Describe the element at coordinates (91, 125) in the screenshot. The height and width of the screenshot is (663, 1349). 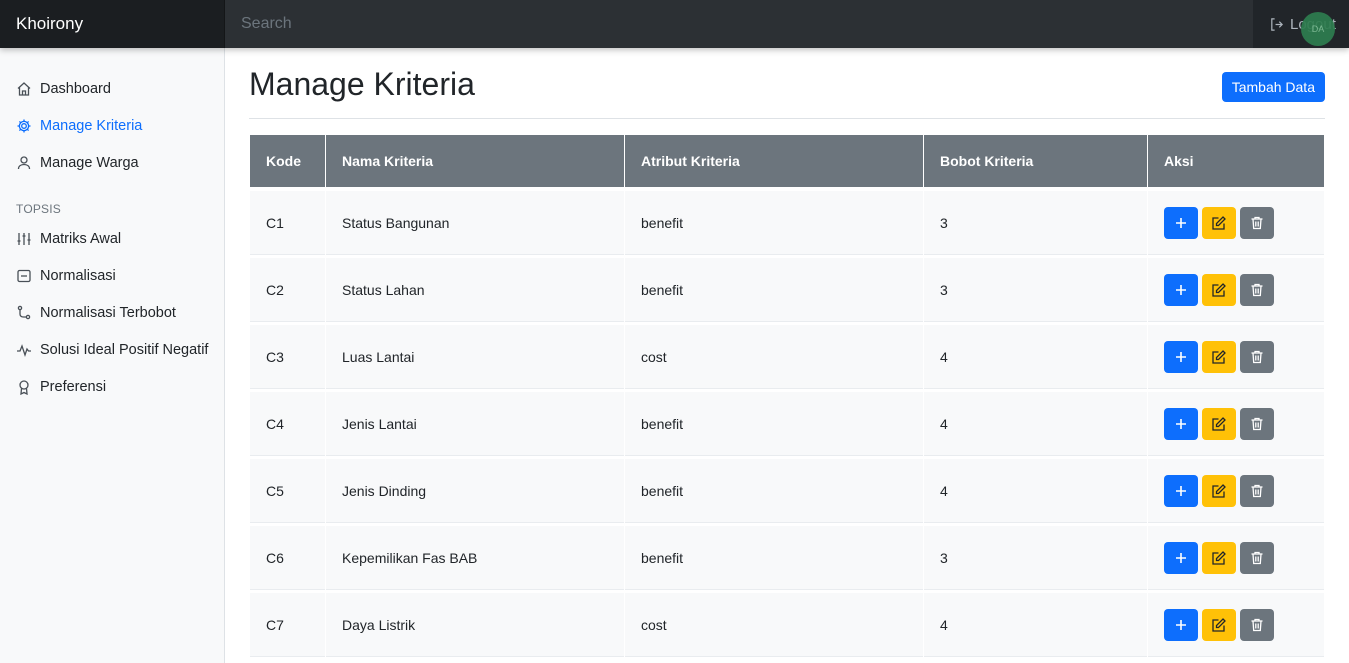
I see `sidebar-item-label: Manage Kriteria` at that location.